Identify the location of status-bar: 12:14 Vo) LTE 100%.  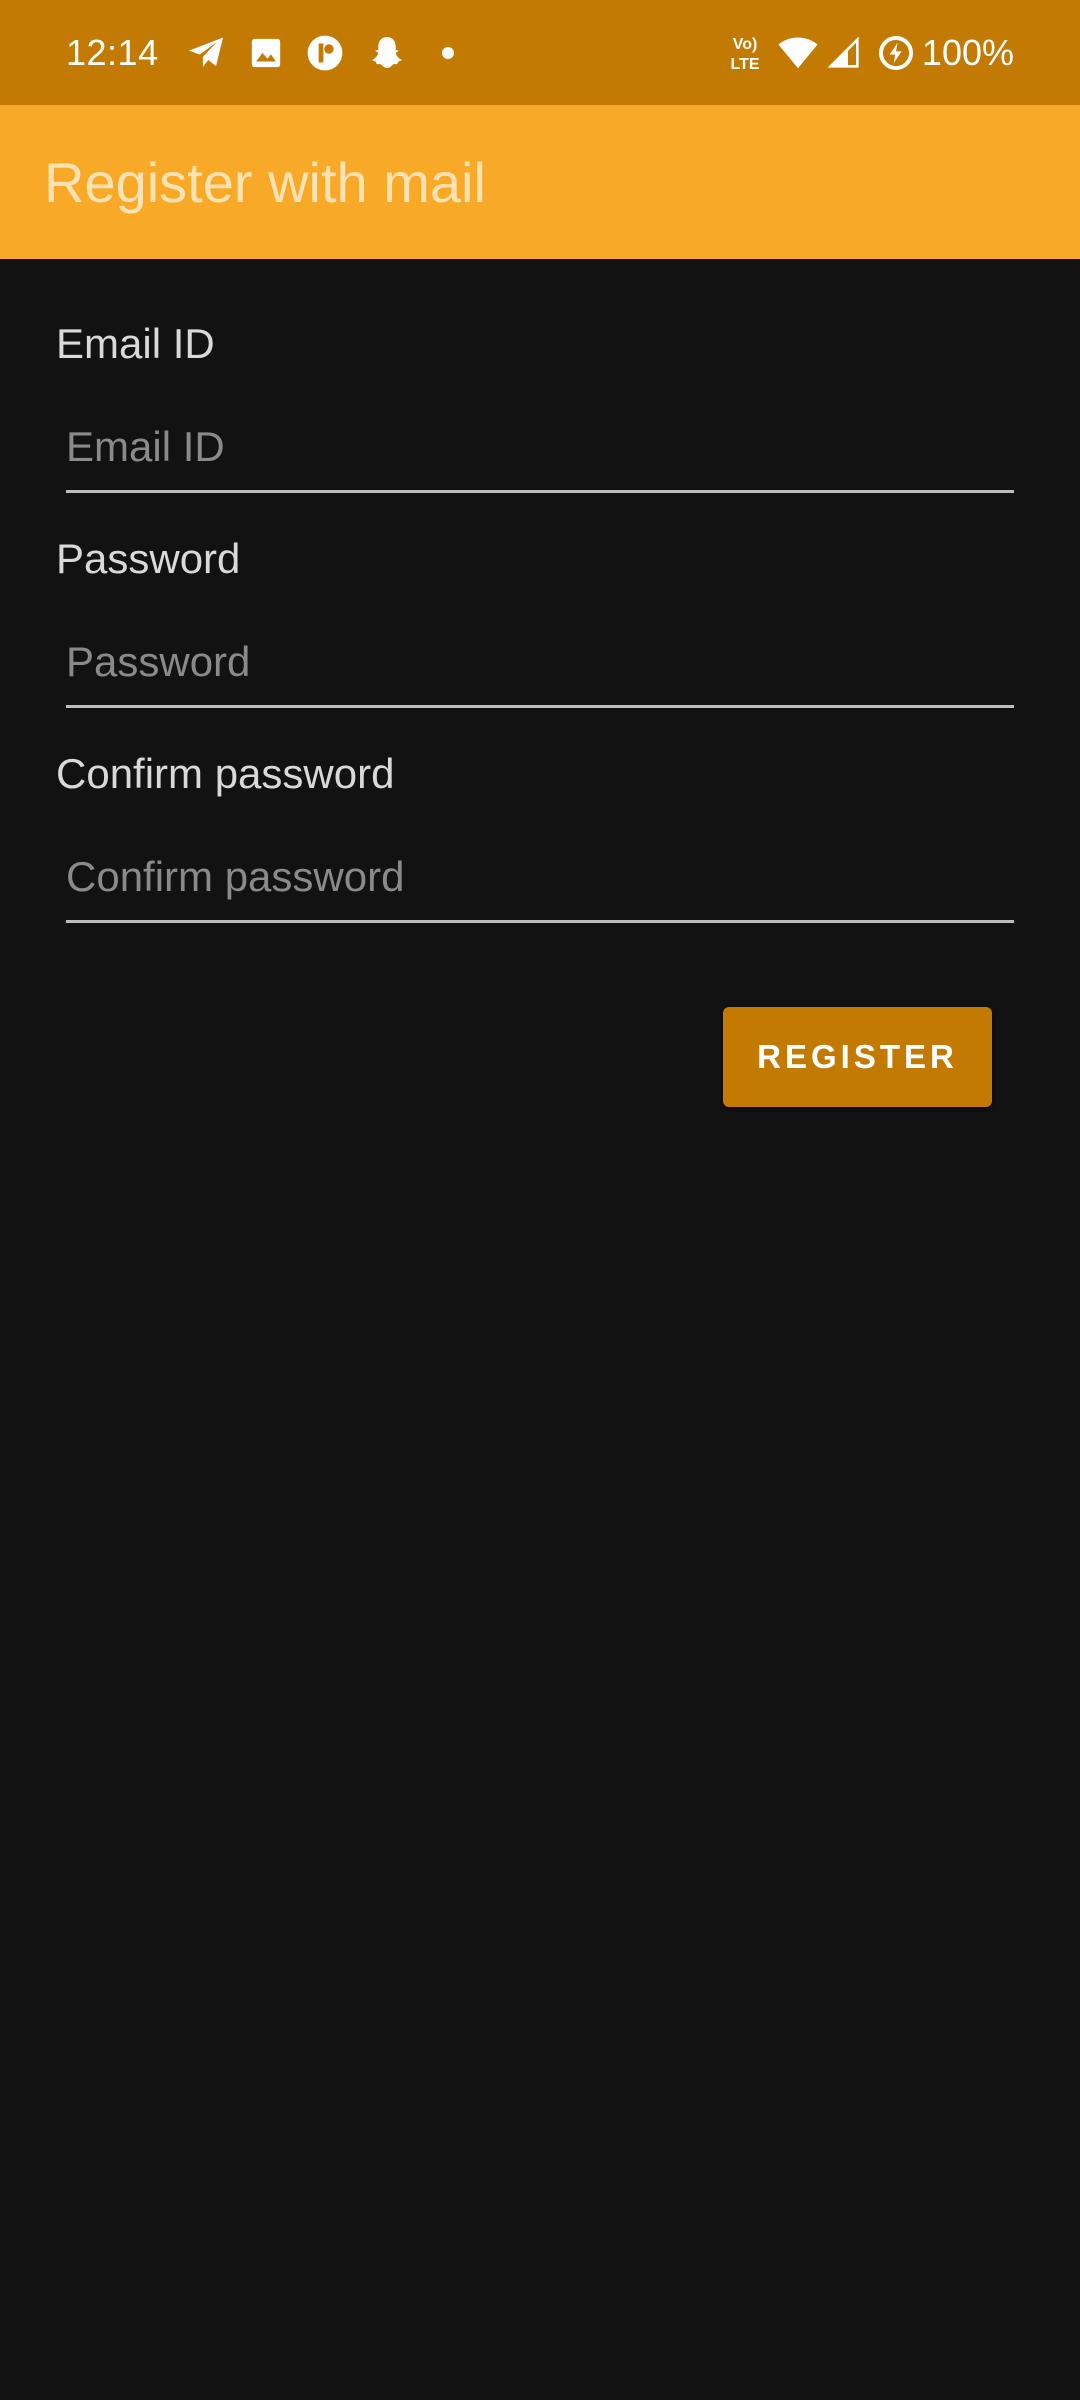
(540, 52).